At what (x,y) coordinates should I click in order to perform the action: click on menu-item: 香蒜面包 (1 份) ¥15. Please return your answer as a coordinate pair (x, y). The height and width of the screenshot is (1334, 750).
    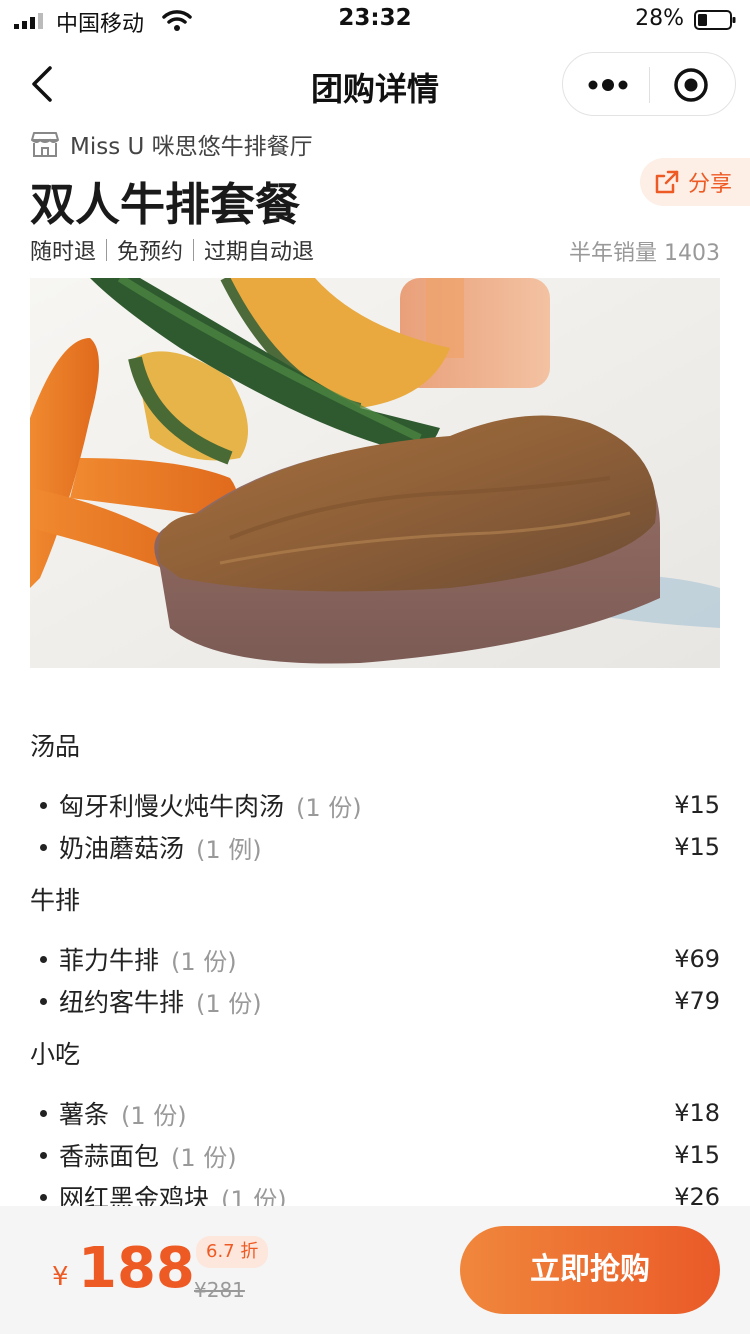
    Looking at the image, I should click on (375, 1155).